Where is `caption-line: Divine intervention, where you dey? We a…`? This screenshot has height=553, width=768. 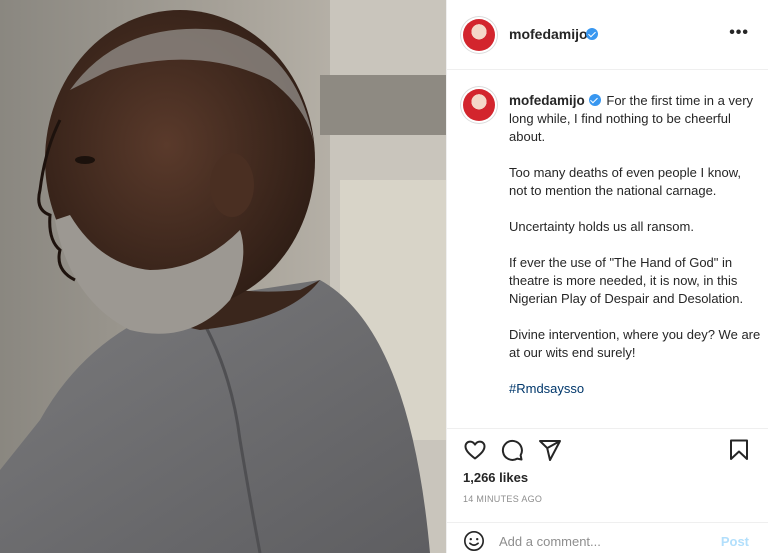 caption-line: Divine intervention, where you dey? We a… is located at coordinates (635, 343).